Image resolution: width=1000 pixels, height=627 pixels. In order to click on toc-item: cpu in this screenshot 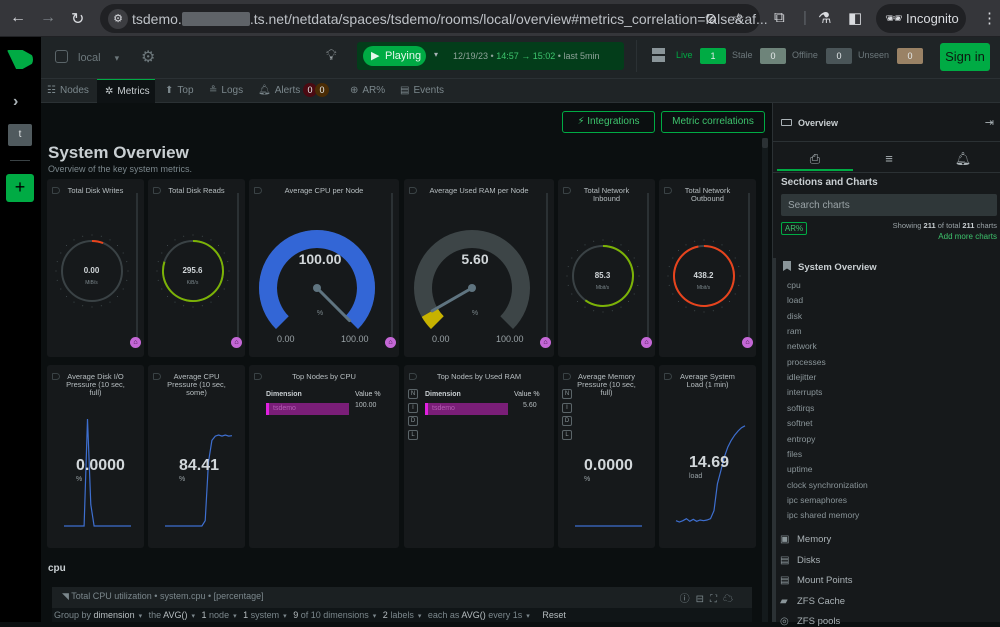, I will do `click(794, 285)`.